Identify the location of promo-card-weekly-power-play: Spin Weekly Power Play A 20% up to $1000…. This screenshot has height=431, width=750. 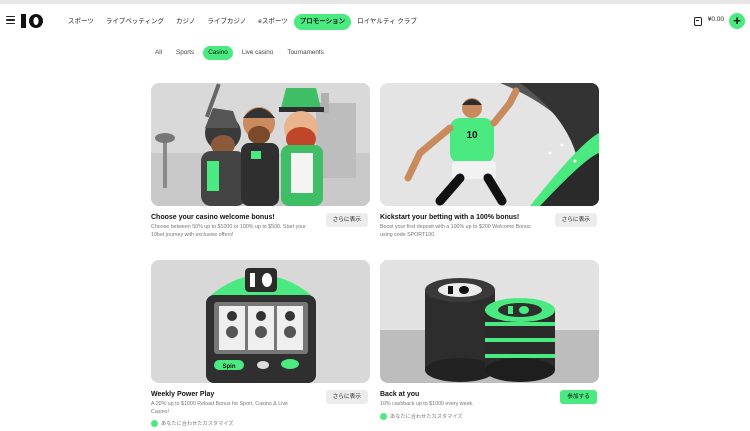
(260, 344).